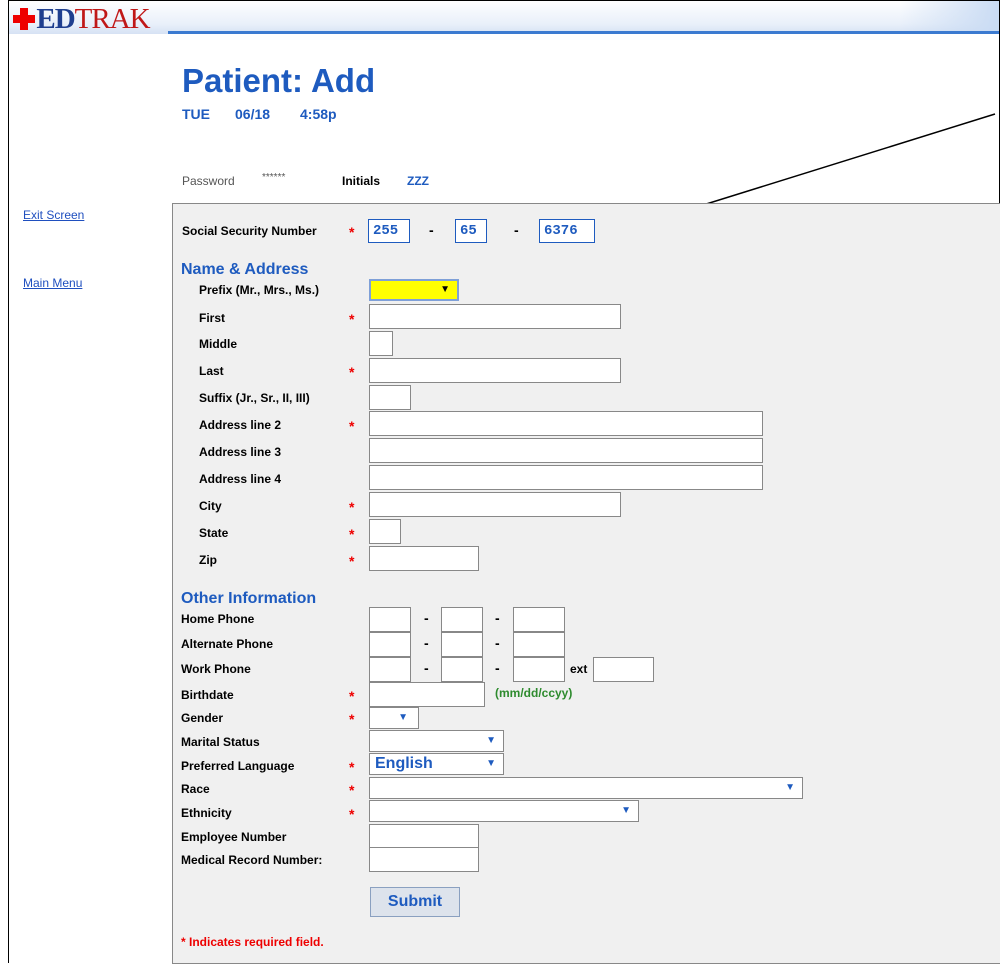 Image resolution: width=1001 pixels, height=964 pixels. I want to click on address2-label: Address line 2, so click(240, 425).